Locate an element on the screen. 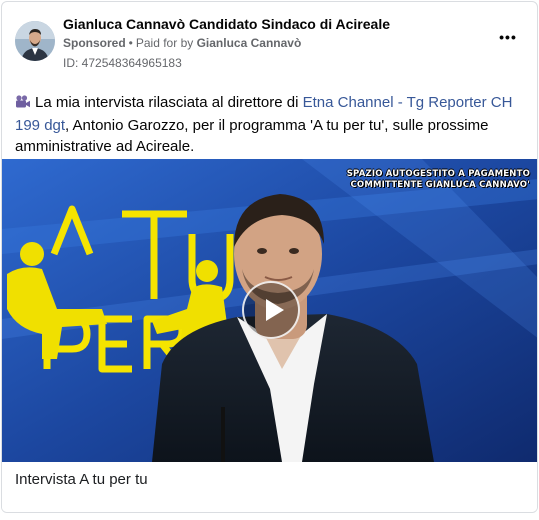 This screenshot has height=520, width=539. avatar-image is located at coordinates (35, 41).